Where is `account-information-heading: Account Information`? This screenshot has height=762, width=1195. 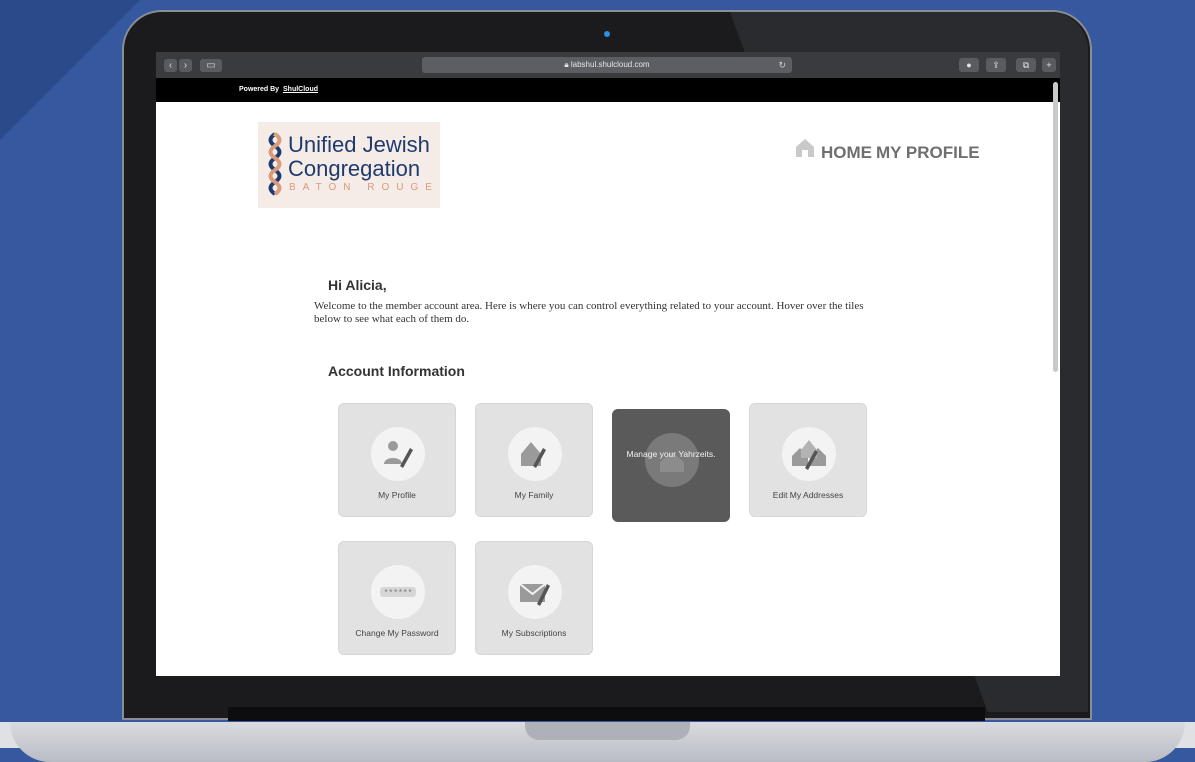
account-information-heading: Account Information is located at coordinates (396, 371).